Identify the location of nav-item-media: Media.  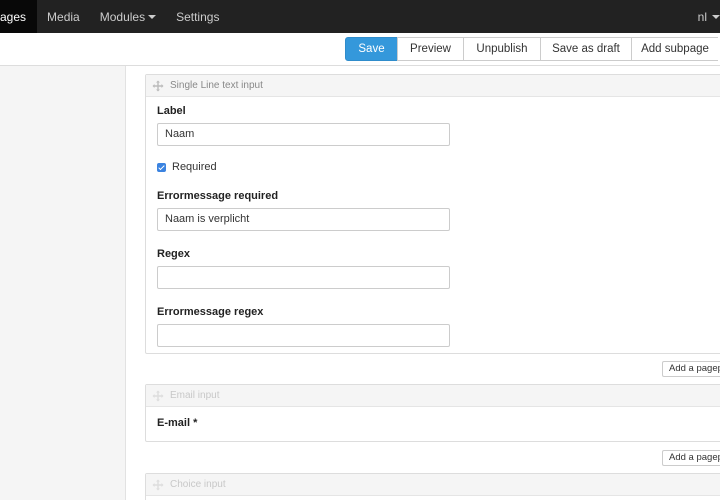
(63, 16).